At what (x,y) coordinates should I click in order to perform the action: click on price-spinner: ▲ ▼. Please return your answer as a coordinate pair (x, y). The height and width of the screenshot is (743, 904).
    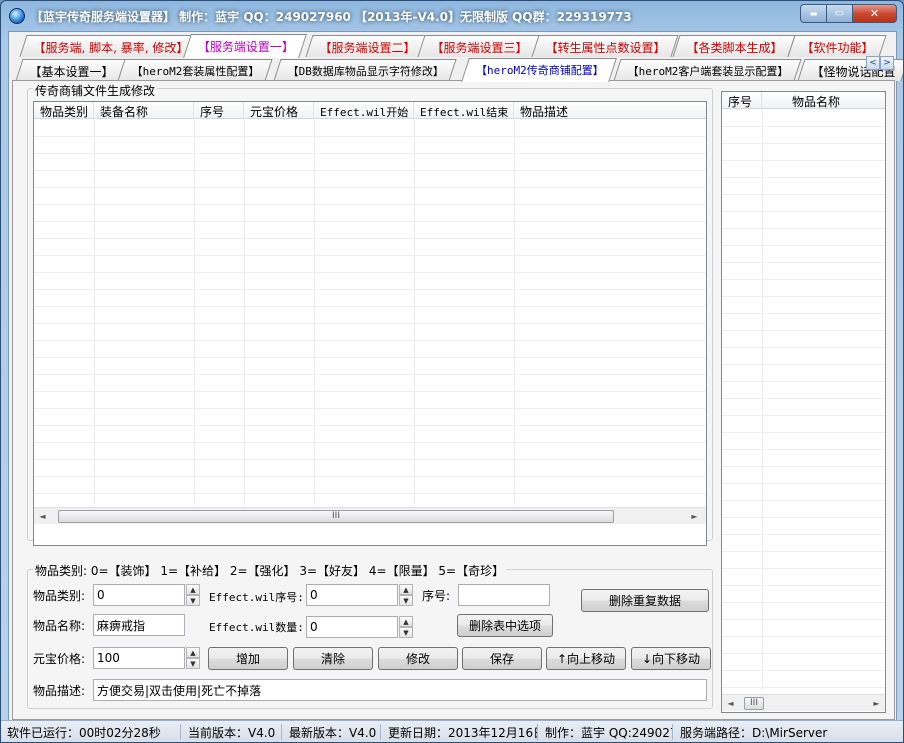
    Looking at the image, I should click on (193, 658).